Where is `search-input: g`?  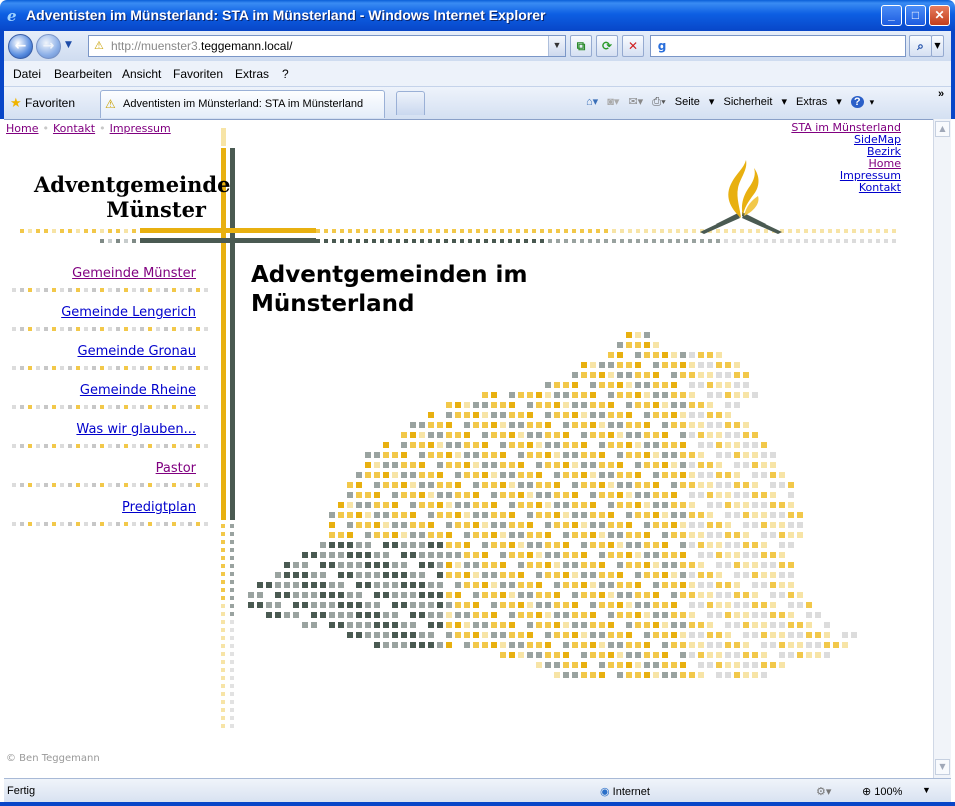
search-input: g is located at coordinates (778, 46).